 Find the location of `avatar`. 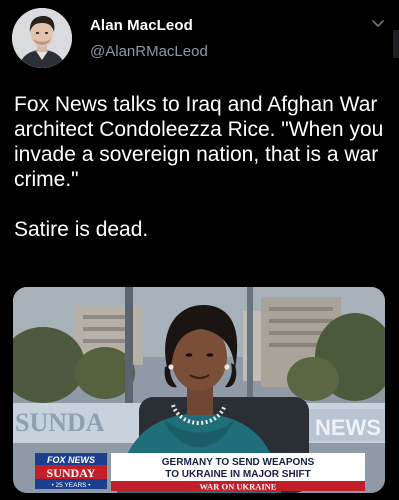

avatar is located at coordinates (42, 38).